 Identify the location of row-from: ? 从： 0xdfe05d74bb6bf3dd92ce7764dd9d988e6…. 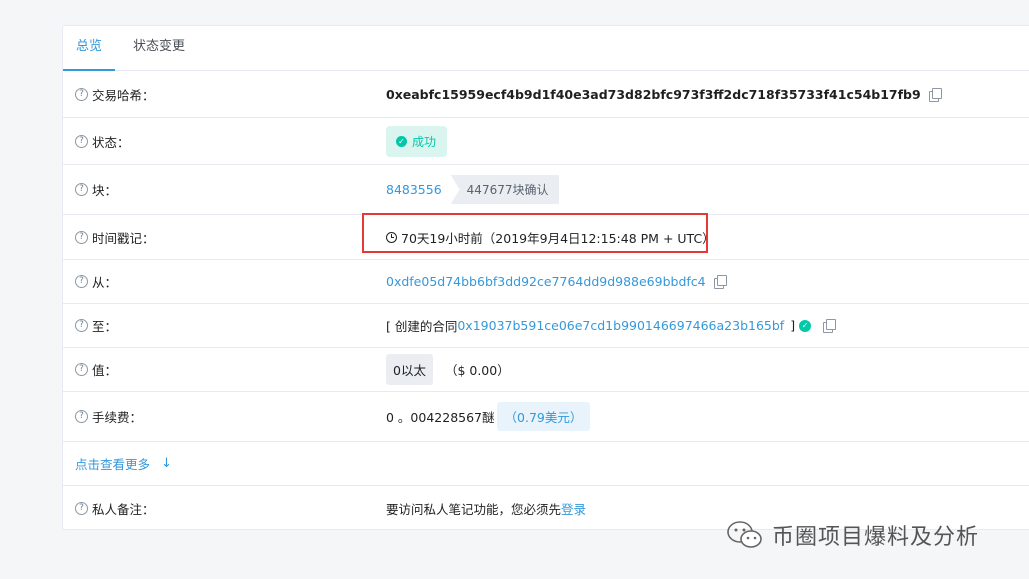
(546, 282).